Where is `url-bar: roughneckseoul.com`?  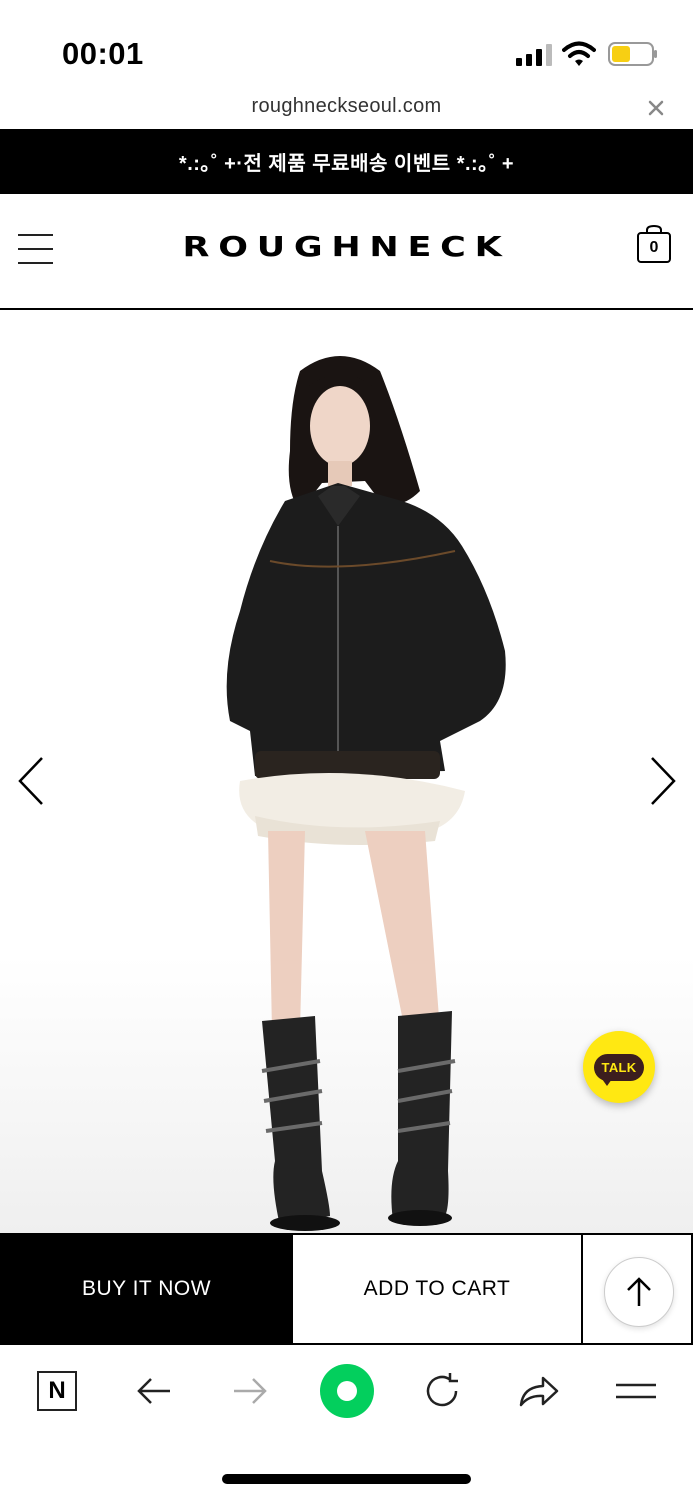 url-bar: roughneckseoul.com is located at coordinates (346, 108).